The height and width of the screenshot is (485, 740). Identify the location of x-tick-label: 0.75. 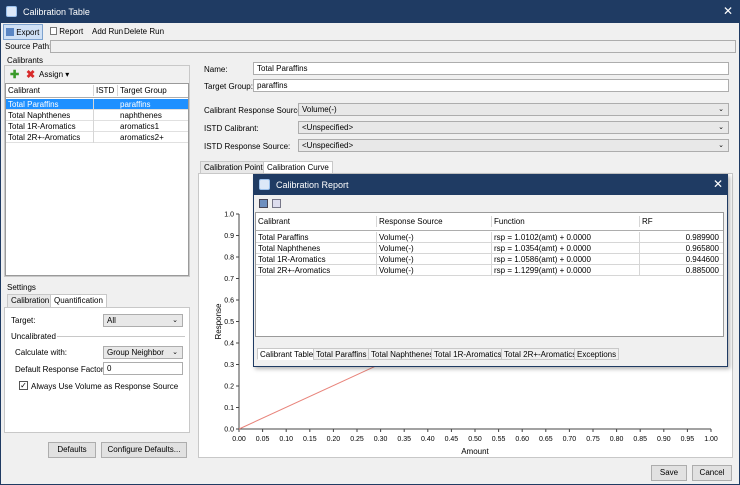
(593, 439).